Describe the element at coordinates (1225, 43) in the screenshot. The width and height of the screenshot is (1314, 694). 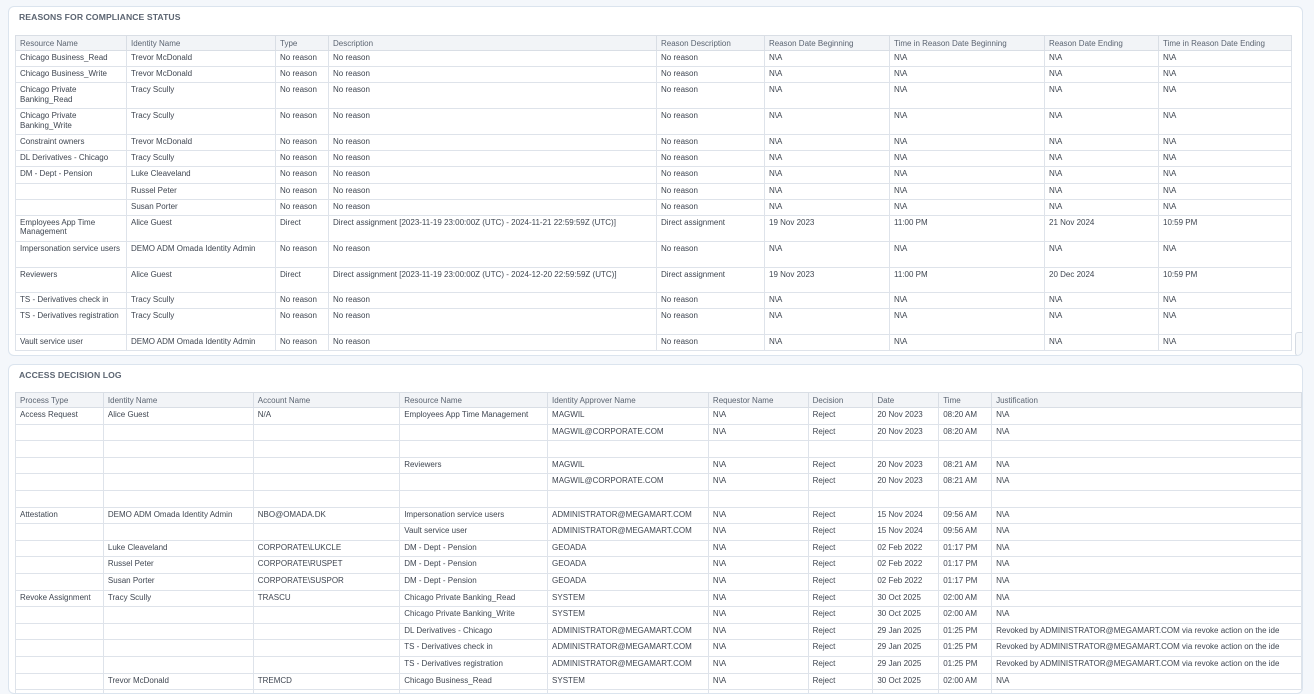
I see `reasons-col-time-in-reason-date-ending: Time in Reason Date Ending` at that location.